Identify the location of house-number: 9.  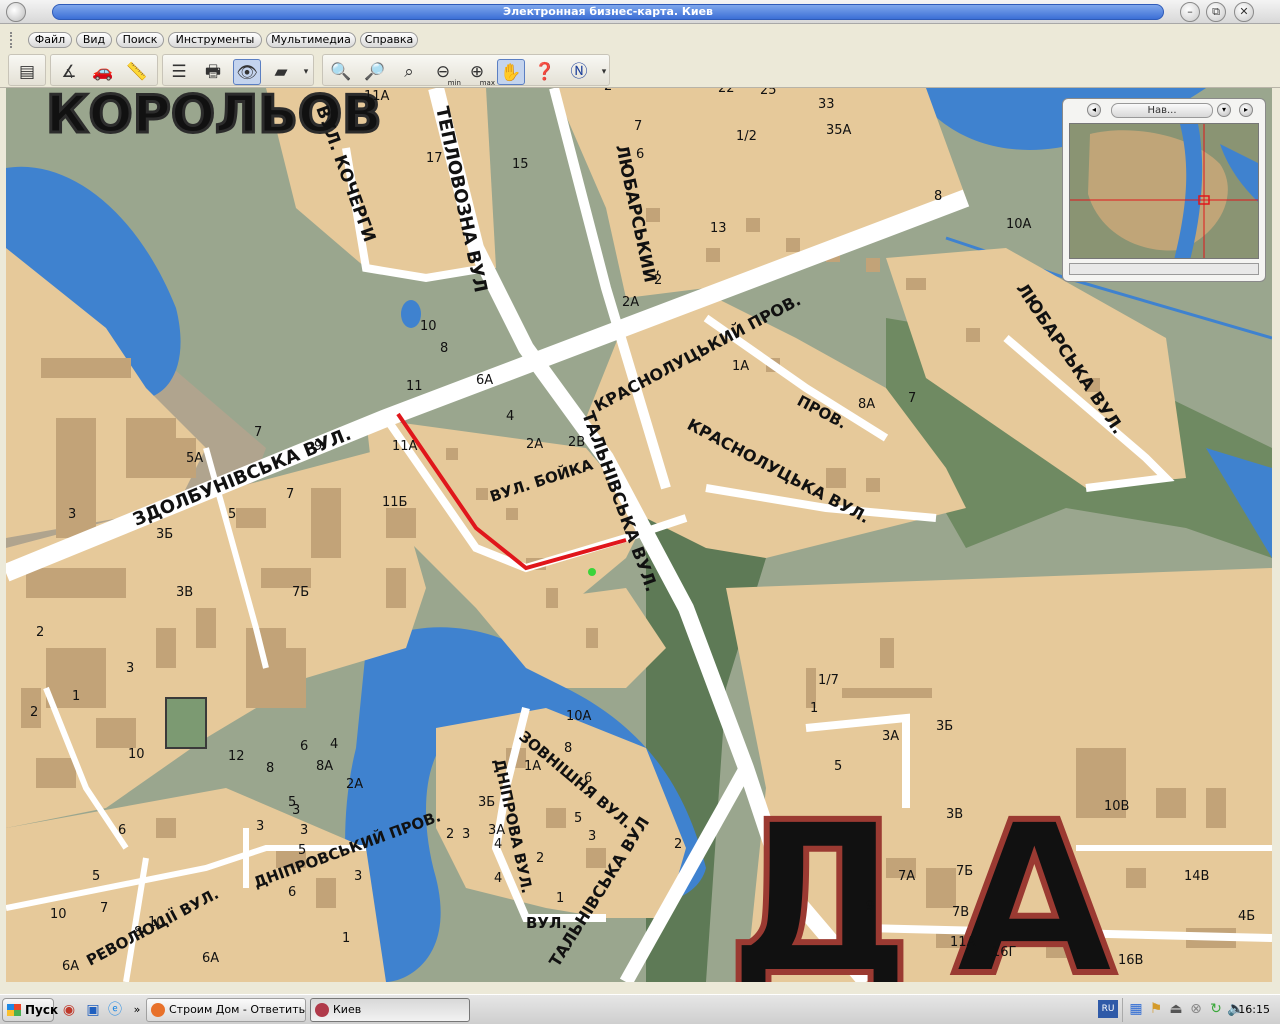
(318, 446).